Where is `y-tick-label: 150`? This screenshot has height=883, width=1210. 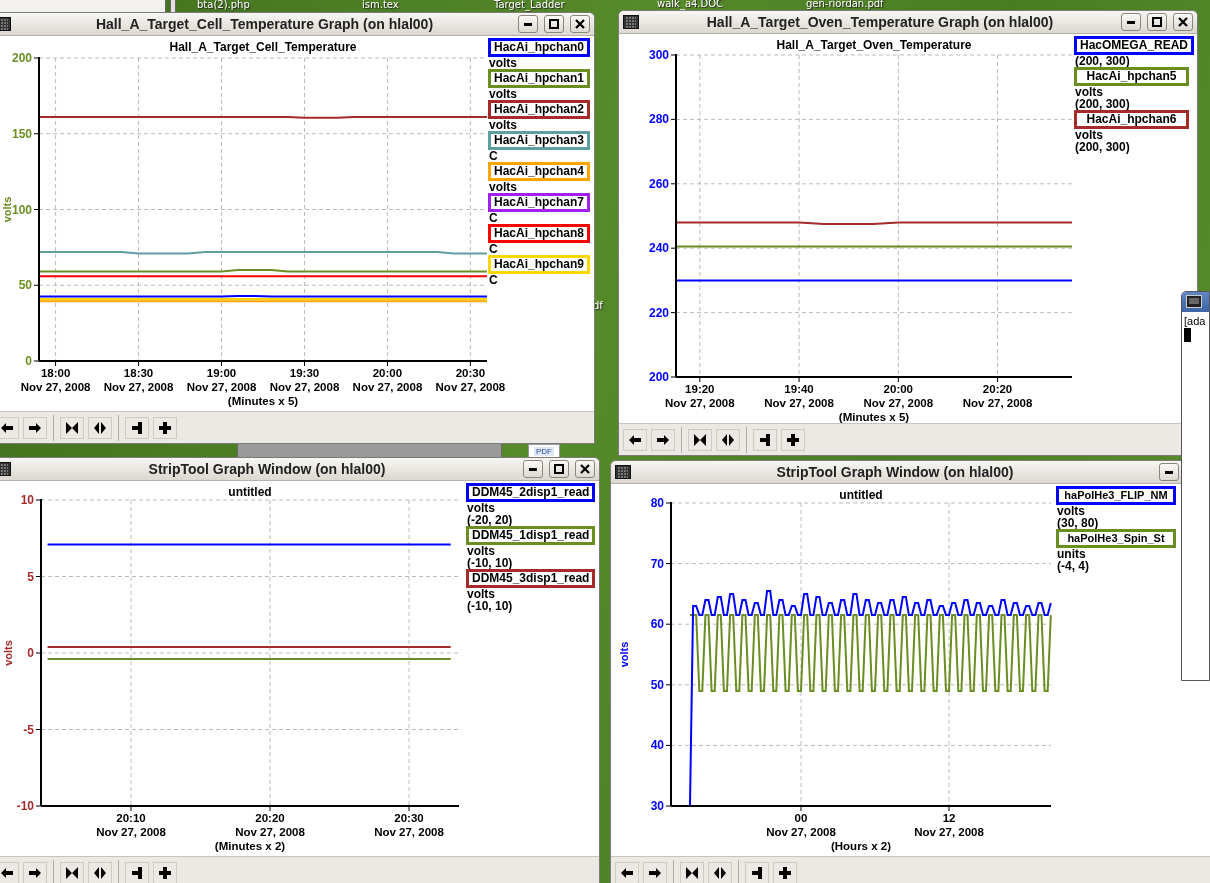 y-tick-label: 150 is located at coordinates (21, 133).